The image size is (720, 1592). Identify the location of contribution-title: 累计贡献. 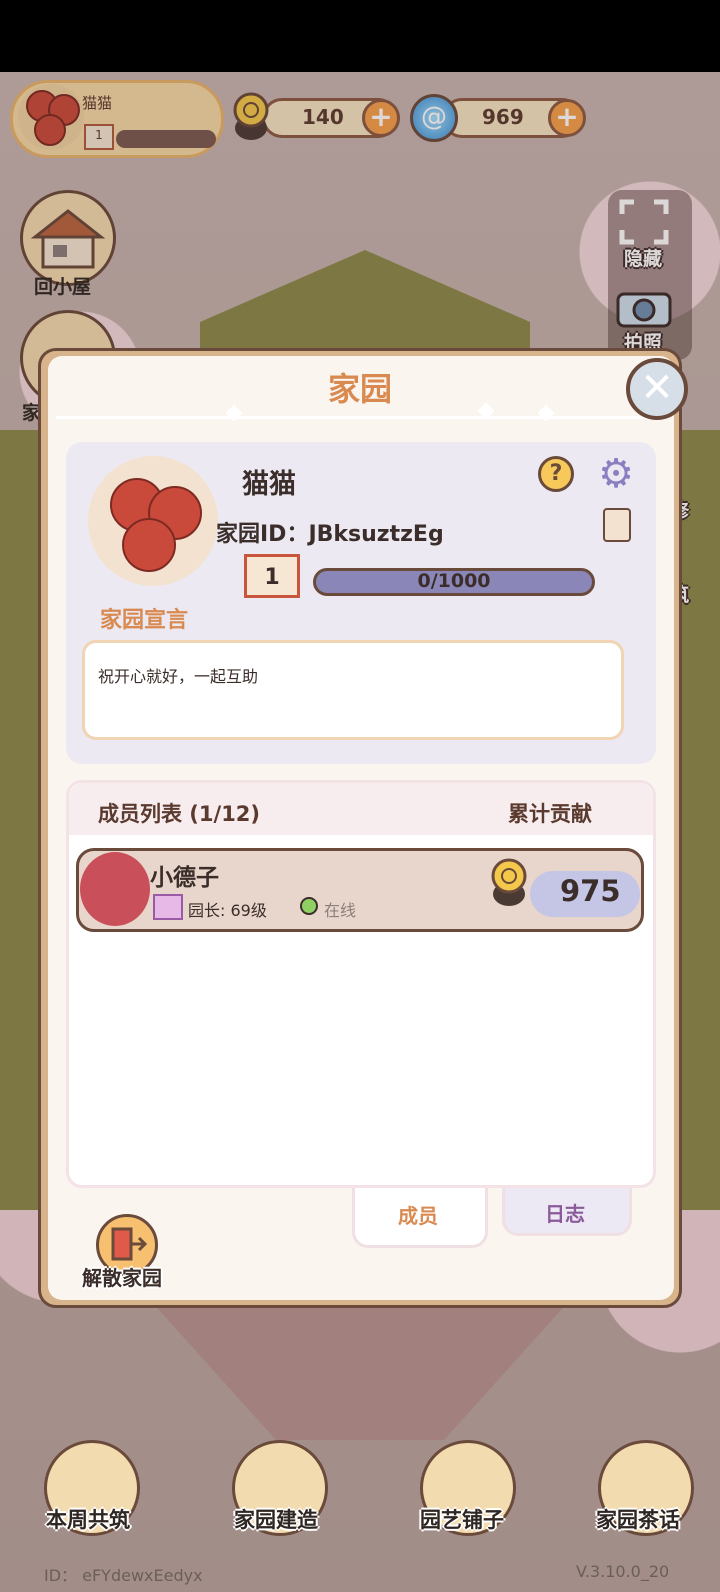
(550, 814).